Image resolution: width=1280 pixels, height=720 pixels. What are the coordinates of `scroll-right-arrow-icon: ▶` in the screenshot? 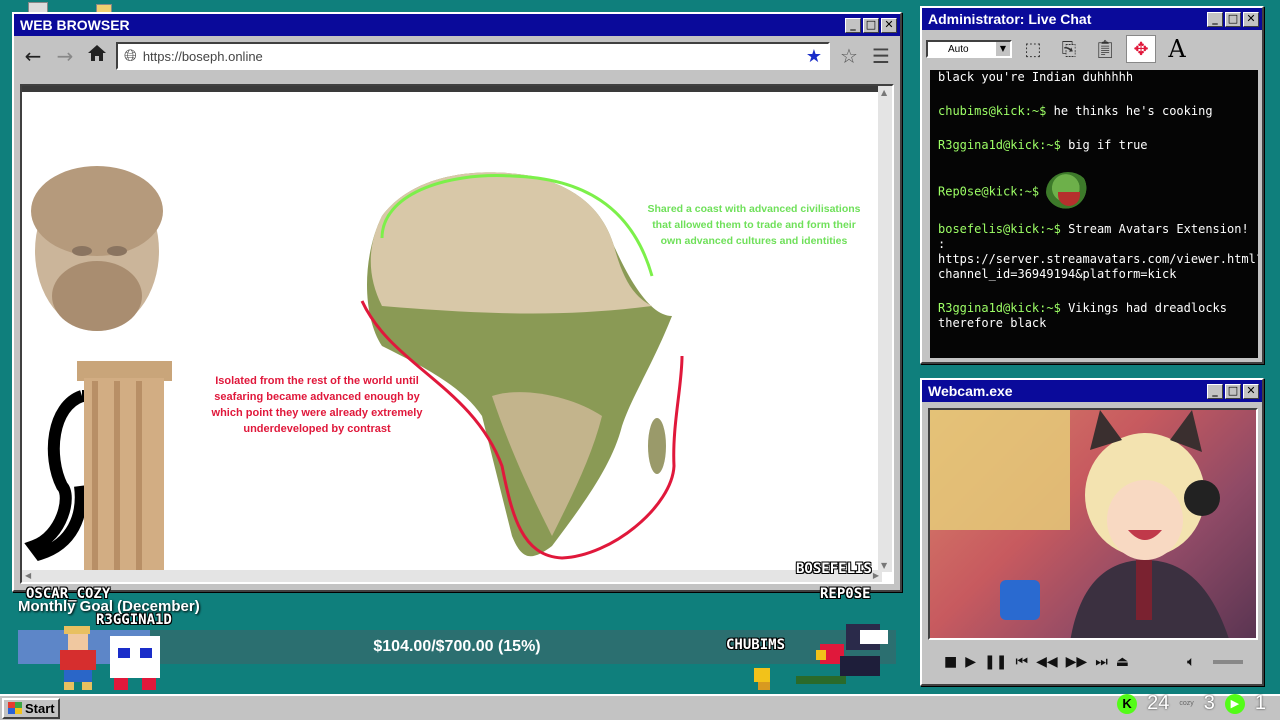 It's located at (876, 575).